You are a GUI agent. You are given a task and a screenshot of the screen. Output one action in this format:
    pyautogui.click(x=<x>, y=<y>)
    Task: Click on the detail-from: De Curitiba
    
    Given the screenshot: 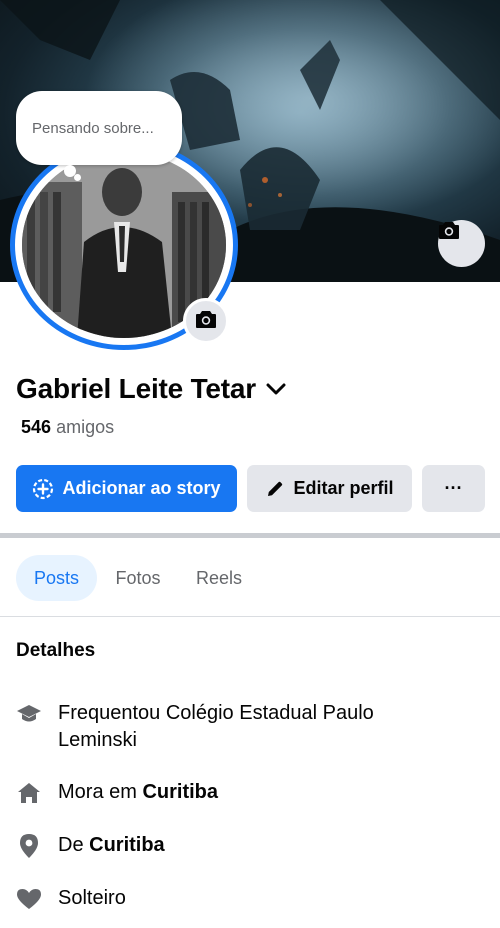 What is the action you would take?
    pyautogui.click(x=237, y=845)
    